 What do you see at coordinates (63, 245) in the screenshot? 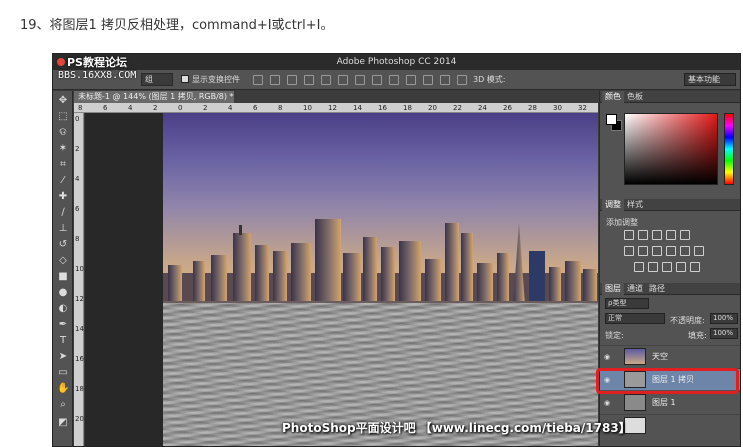
I see `history-brush-tool-icon: ↺` at bounding box center [63, 245].